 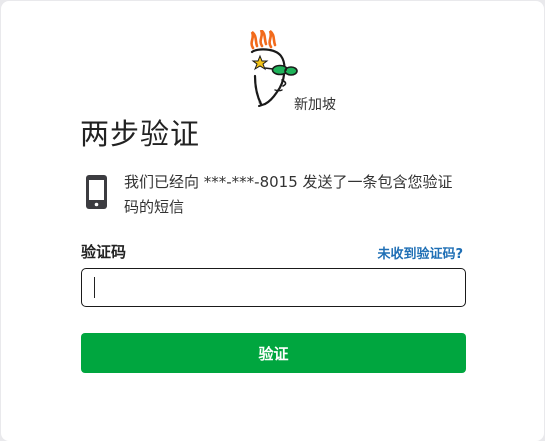 I want to click on godaddy-guy-logo-icon: ®, so click(x=274, y=68).